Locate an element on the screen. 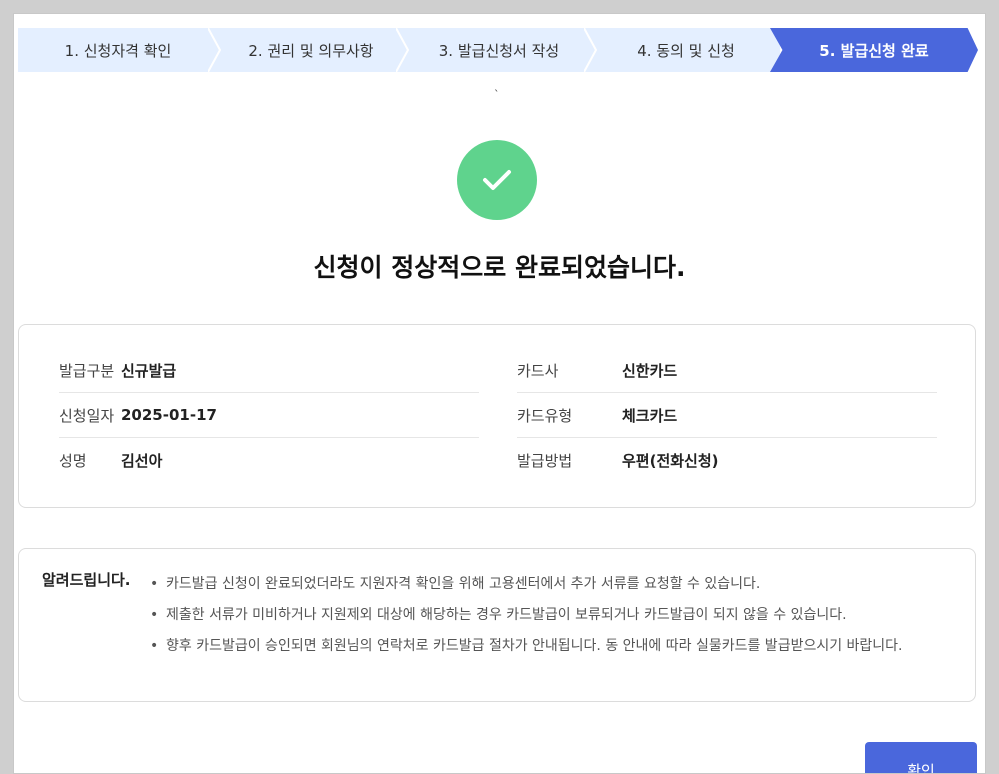  stray-mark: ` is located at coordinates (497, 94).